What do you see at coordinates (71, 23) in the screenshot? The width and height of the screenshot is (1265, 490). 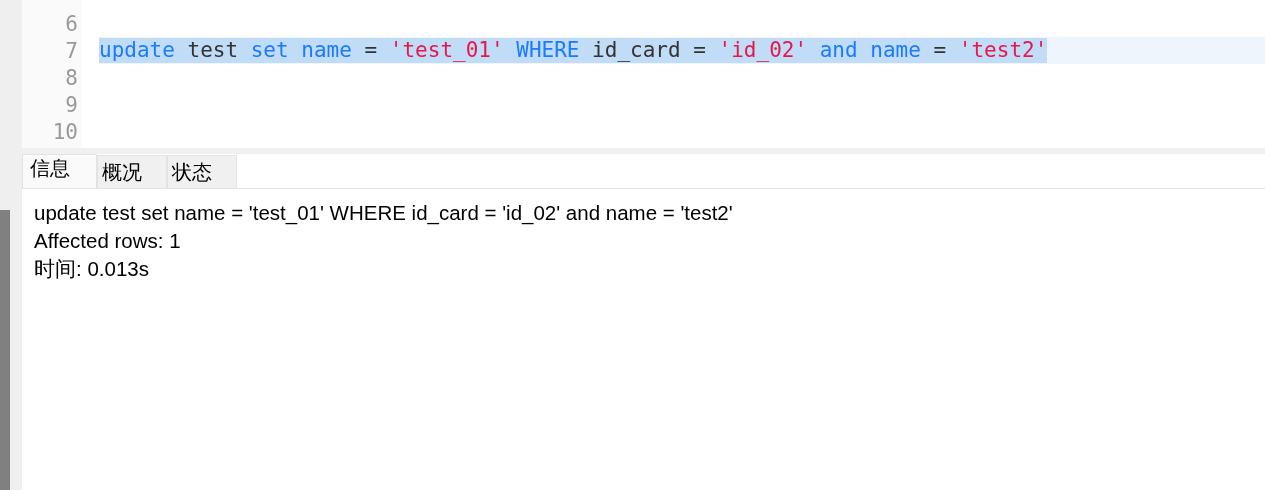 I see `line-number: 6` at bounding box center [71, 23].